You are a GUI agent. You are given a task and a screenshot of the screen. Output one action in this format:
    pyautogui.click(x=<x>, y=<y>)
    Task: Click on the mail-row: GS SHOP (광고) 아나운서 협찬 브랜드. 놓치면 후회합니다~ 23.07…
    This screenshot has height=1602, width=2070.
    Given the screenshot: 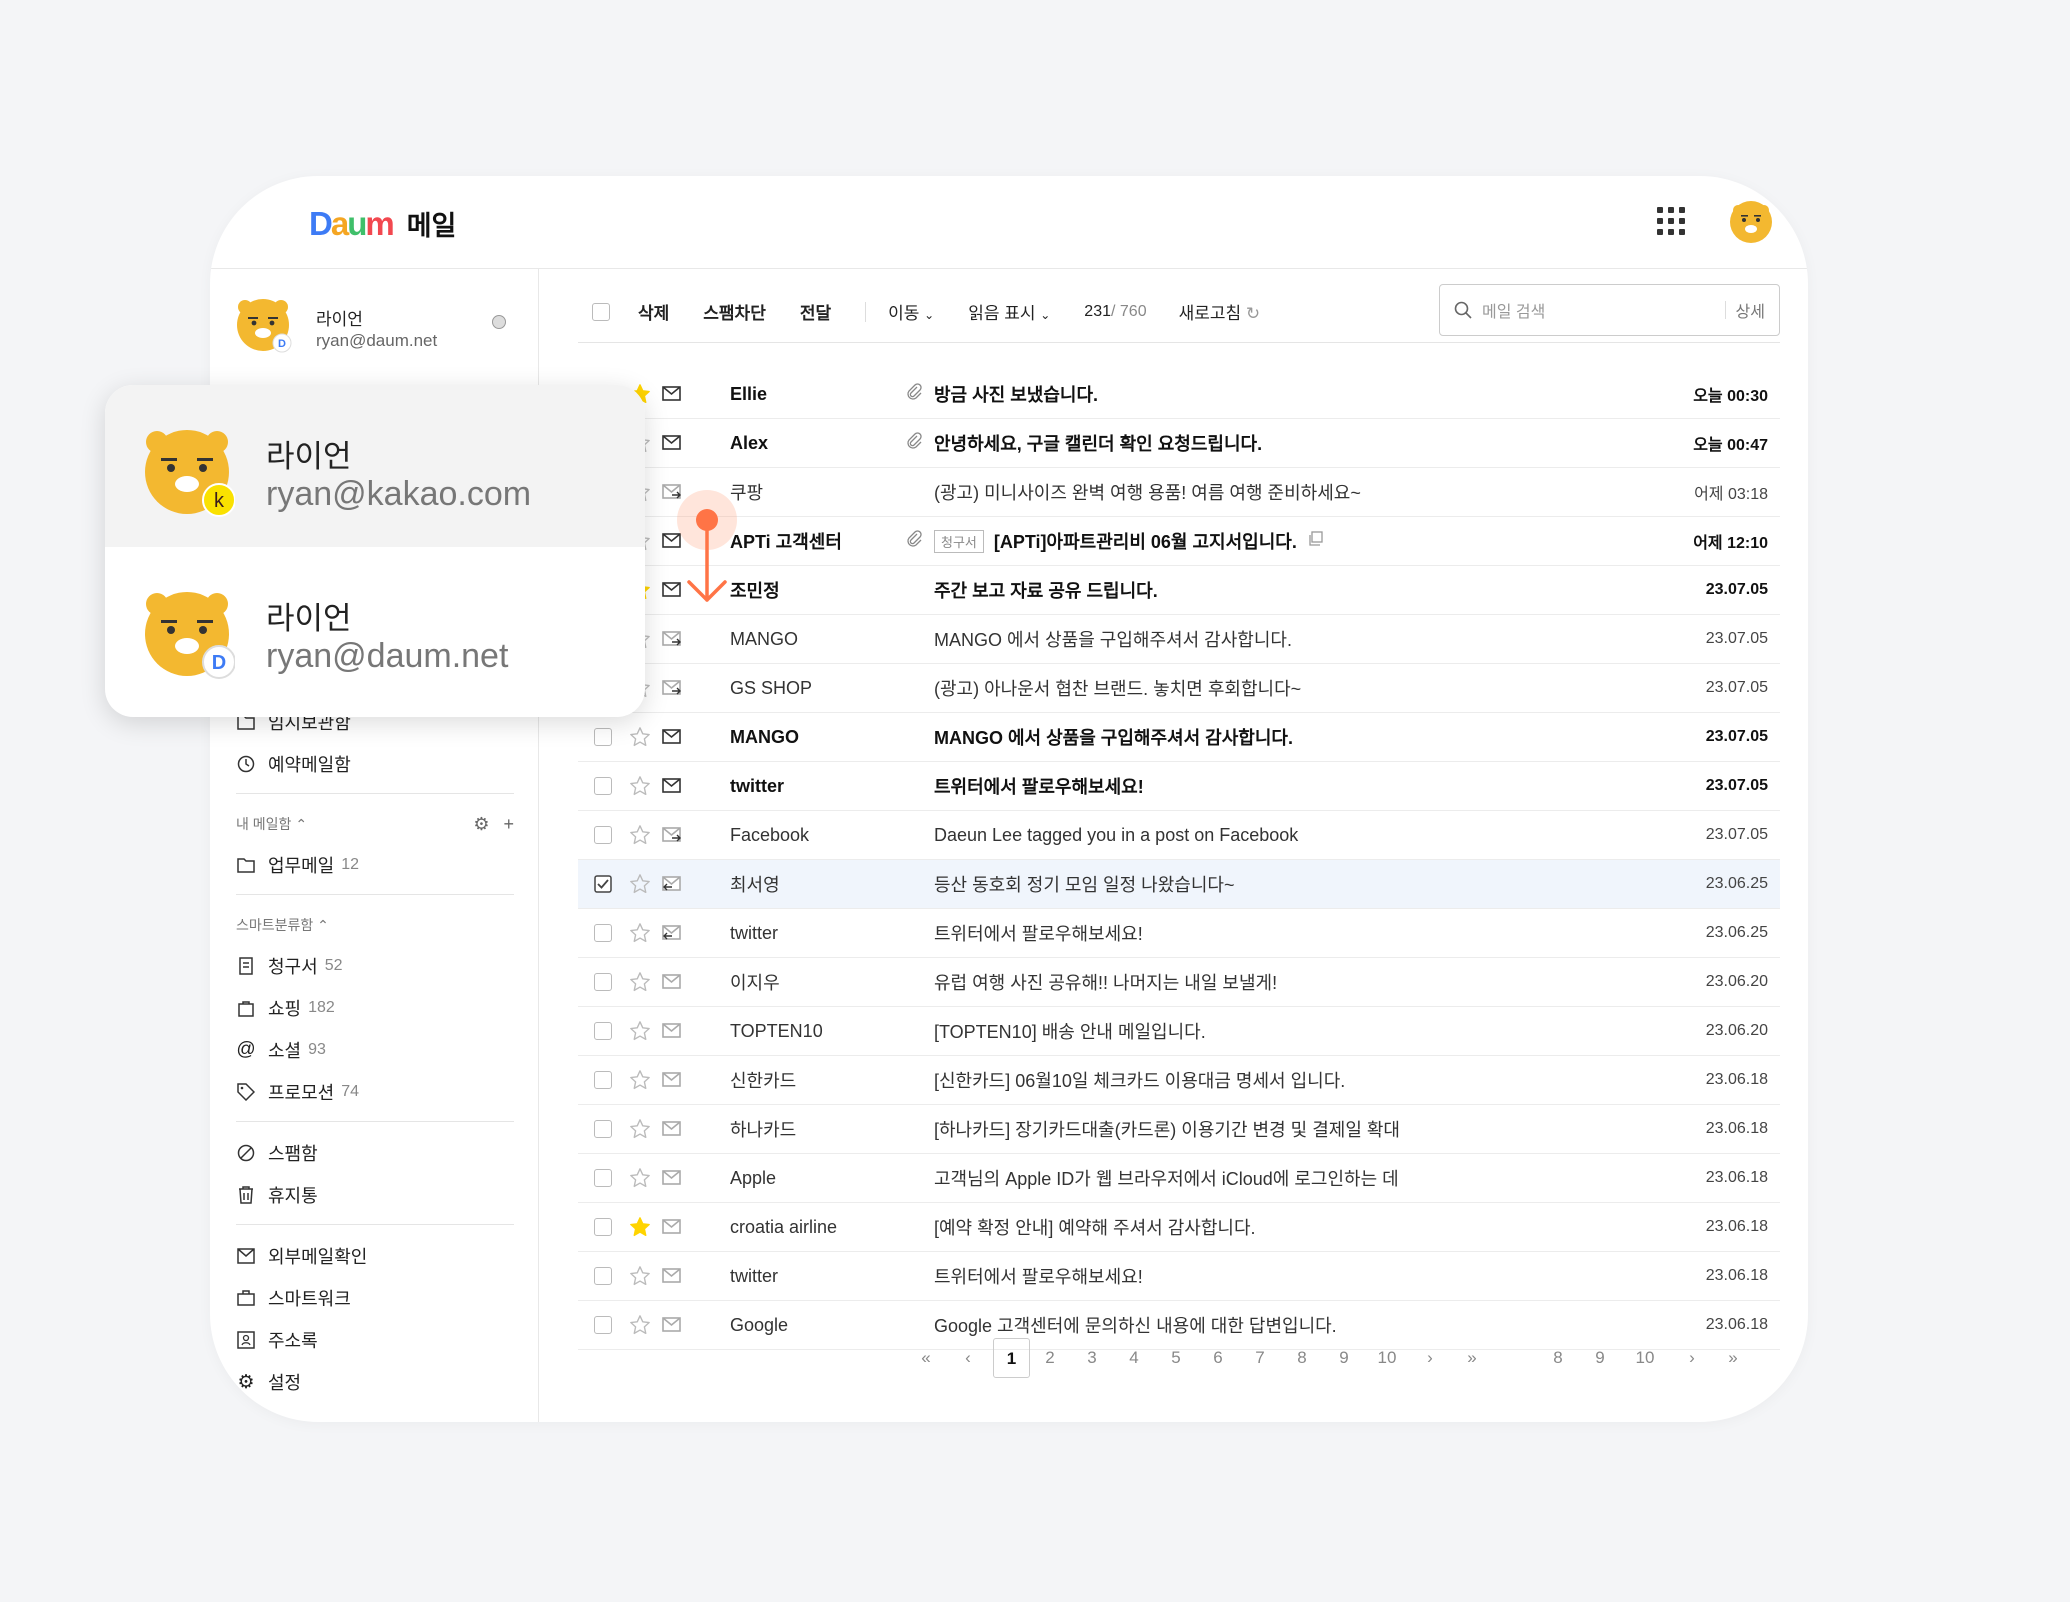 What is the action you would take?
    pyautogui.click(x=1179, y=688)
    